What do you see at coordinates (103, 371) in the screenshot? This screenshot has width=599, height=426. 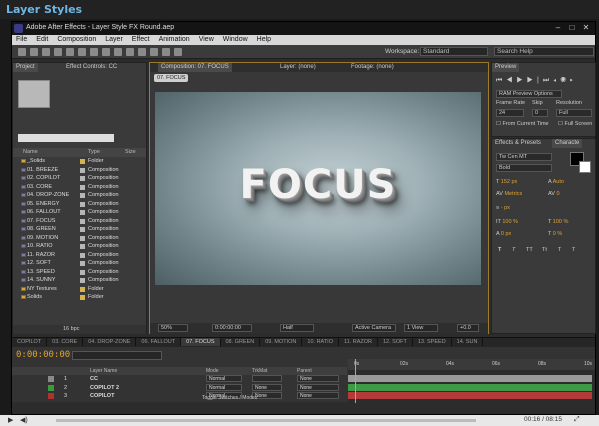 I see `column-layer-name: Layer Name` at bounding box center [103, 371].